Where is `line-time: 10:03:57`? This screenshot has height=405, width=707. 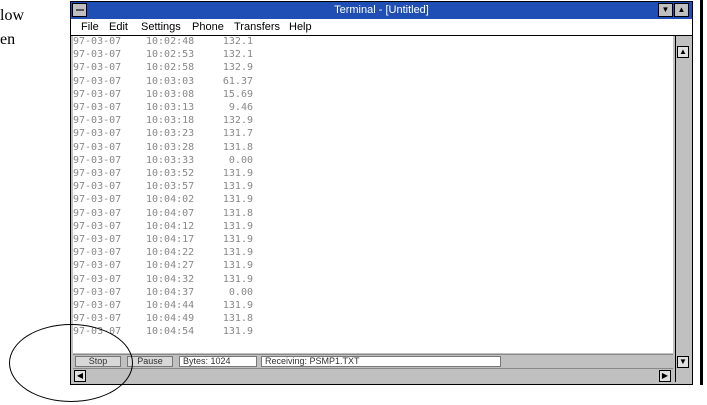
line-time: 10:03:57 is located at coordinates (170, 187).